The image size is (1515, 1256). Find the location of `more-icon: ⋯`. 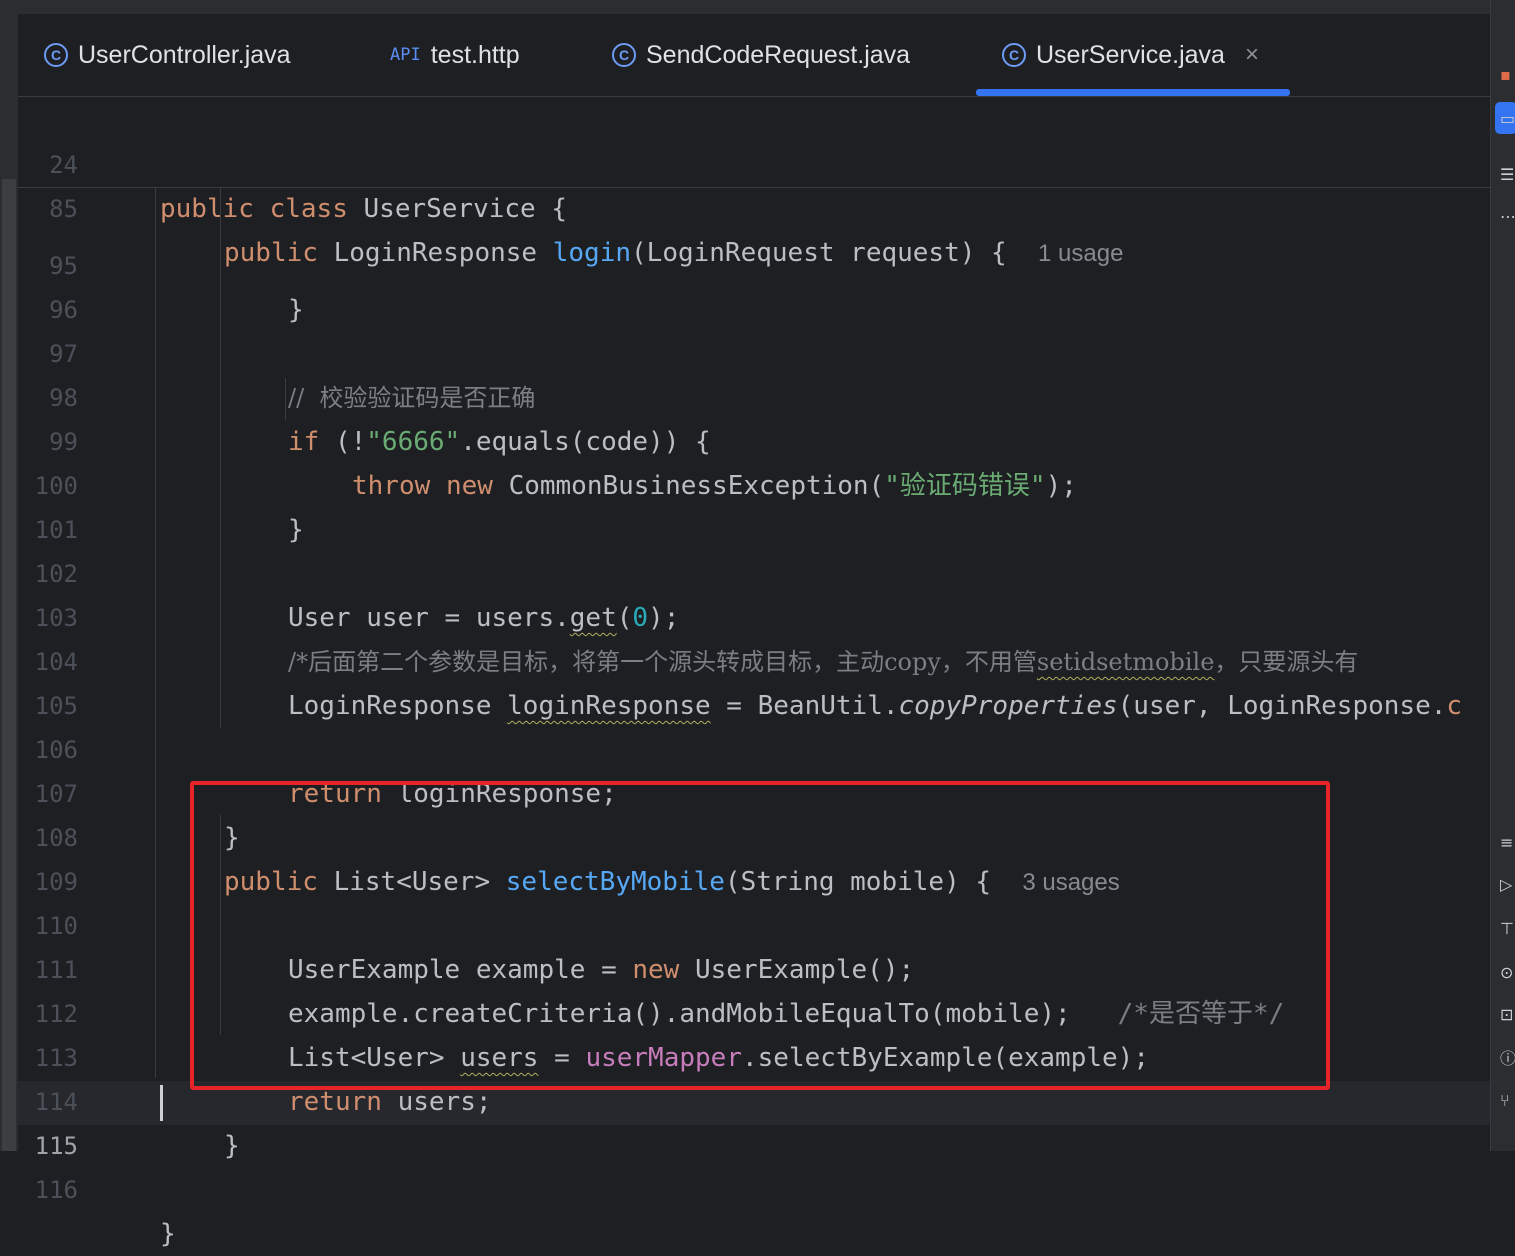

more-icon: ⋯ is located at coordinates (1507, 217).